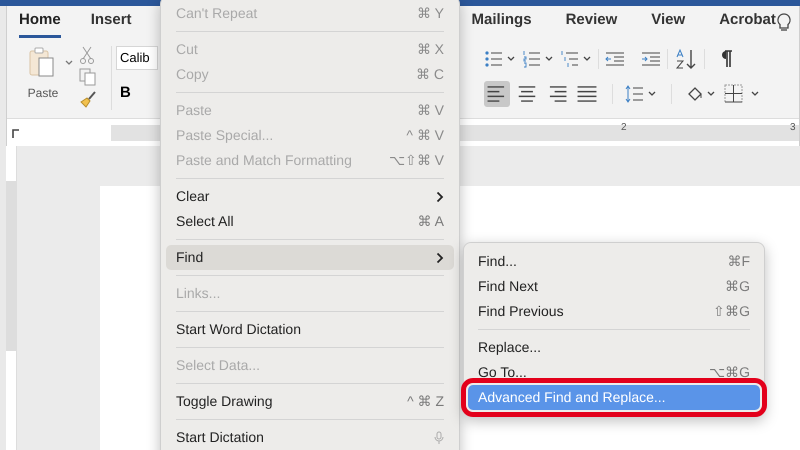 This screenshot has height=450, width=800. What do you see at coordinates (310, 196) in the screenshot?
I see `menu-item: Clear` at bounding box center [310, 196].